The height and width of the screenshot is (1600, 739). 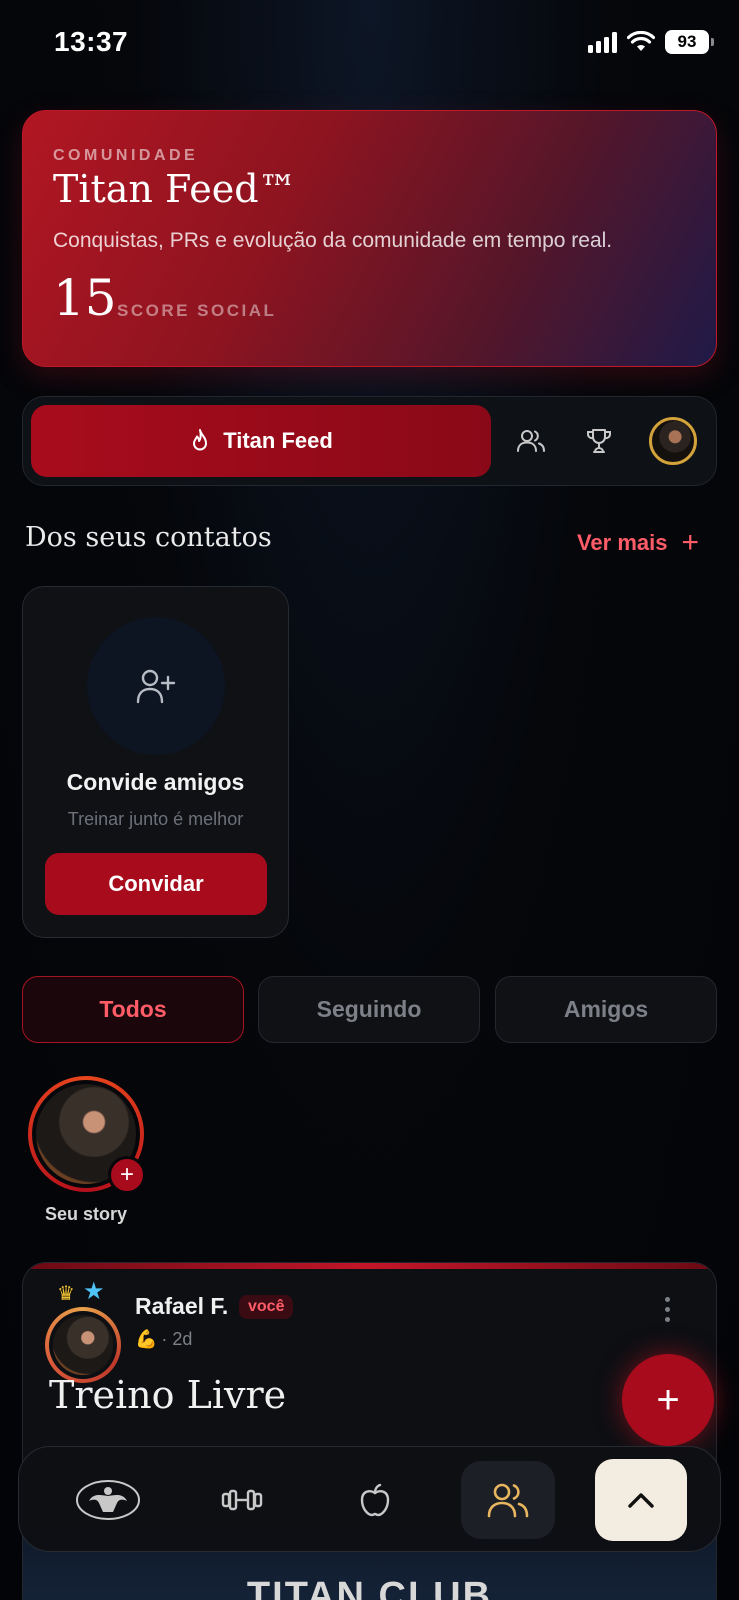 What do you see at coordinates (278, 440) in the screenshot?
I see `tab-titan-feed-label: Titan Feed` at bounding box center [278, 440].